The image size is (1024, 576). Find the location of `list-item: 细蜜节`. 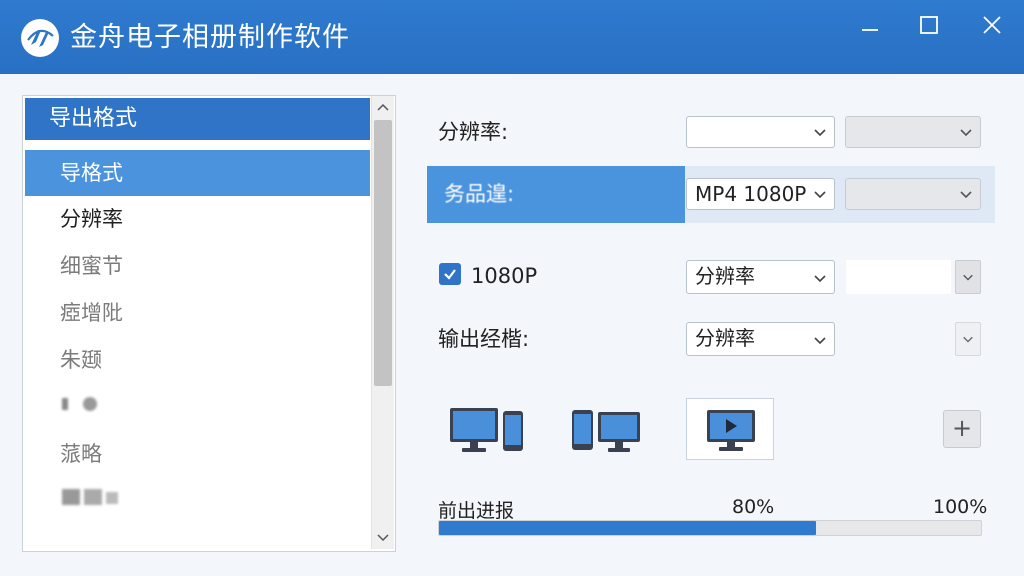

list-item: 细蜜节 is located at coordinates (197, 266).